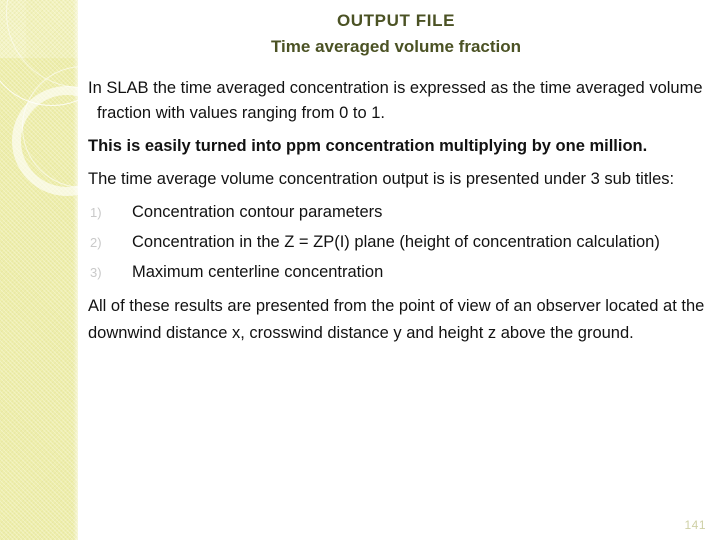 This screenshot has width=720, height=540. What do you see at coordinates (96, 242) in the screenshot?
I see `list-marker: 2)` at bounding box center [96, 242].